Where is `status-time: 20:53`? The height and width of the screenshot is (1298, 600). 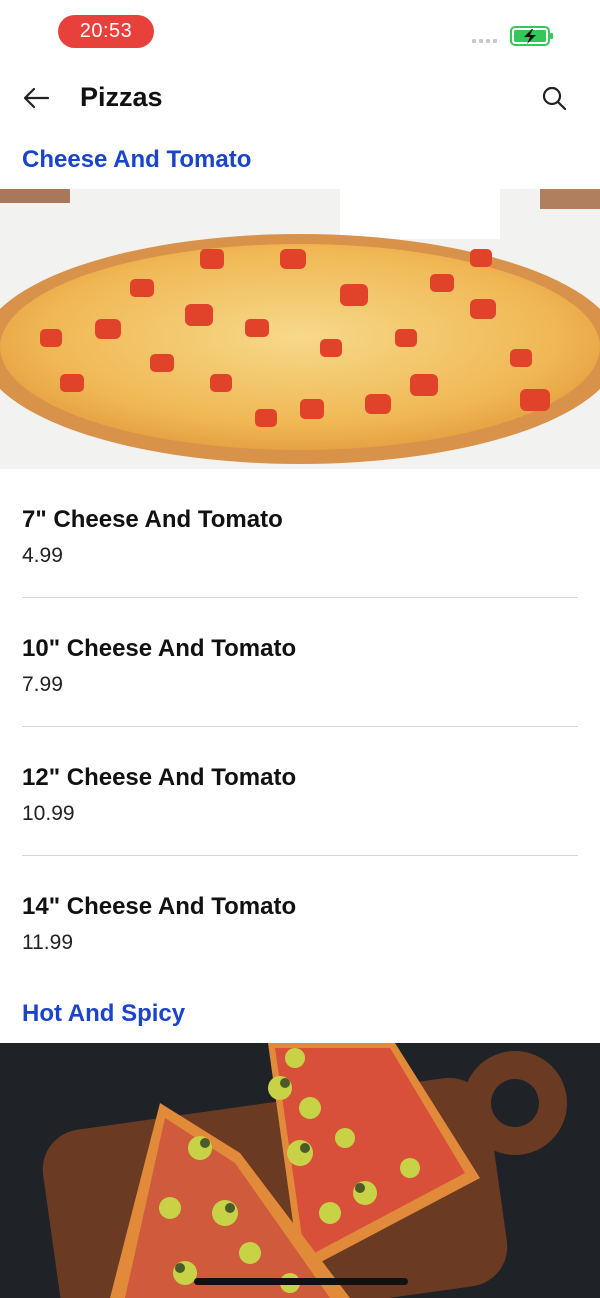
status-time: 20:53 is located at coordinates (106, 31).